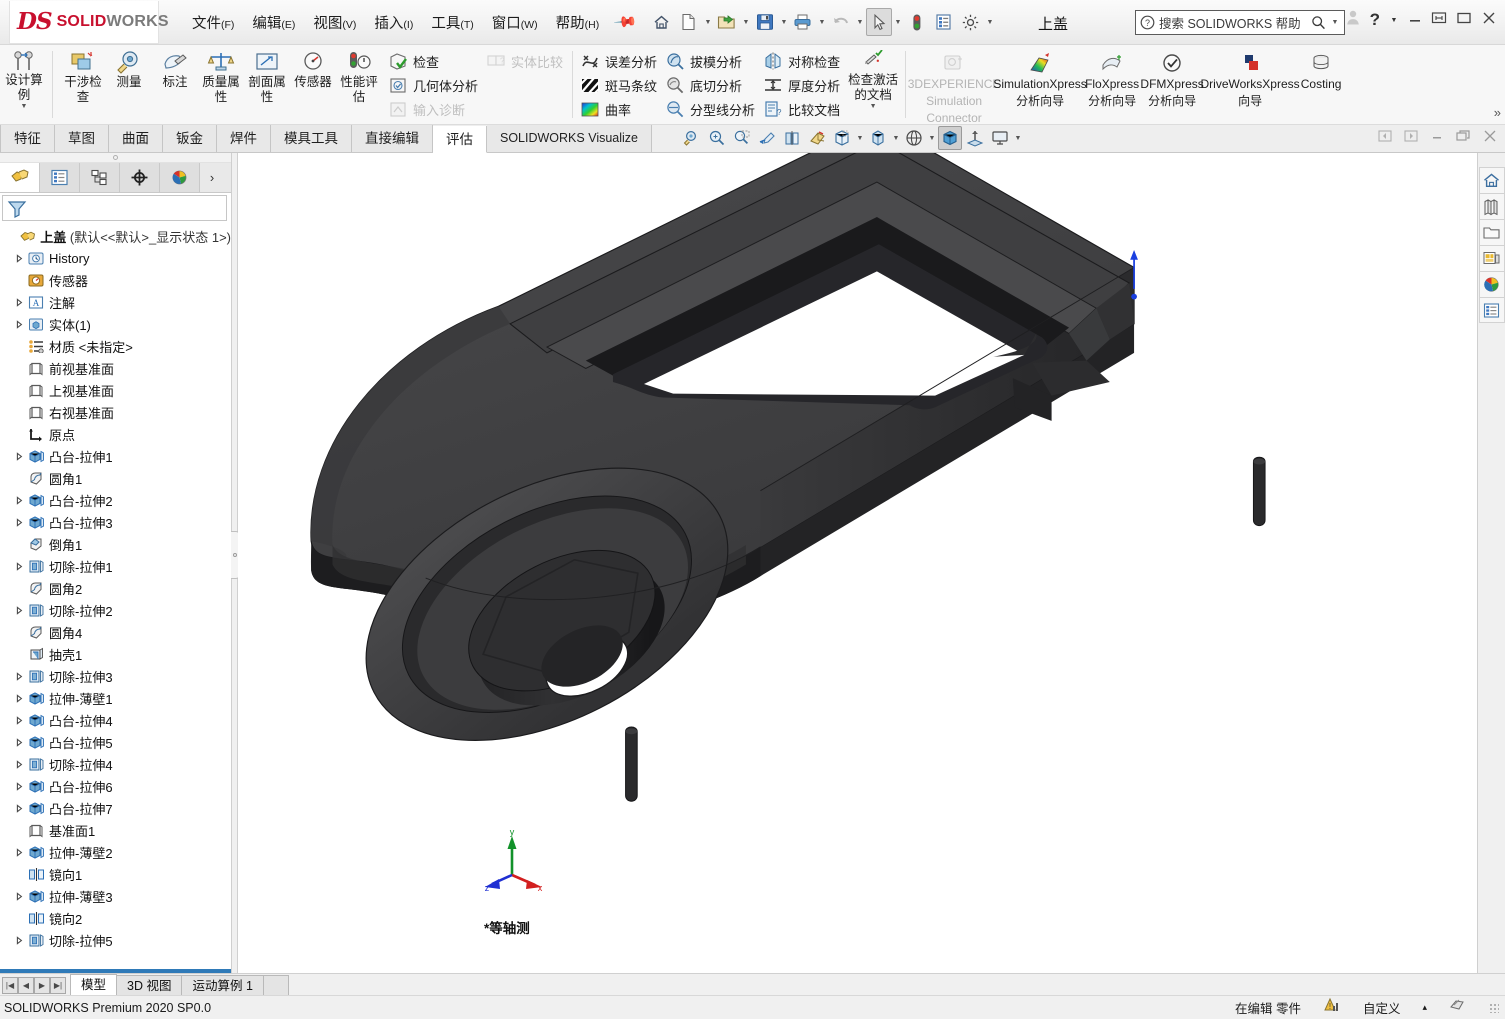 Image resolution: width=1505 pixels, height=1019 pixels. What do you see at coordinates (1490, 138) in the screenshot?
I see `close-window-icon` at bounding box center [1490, 138].